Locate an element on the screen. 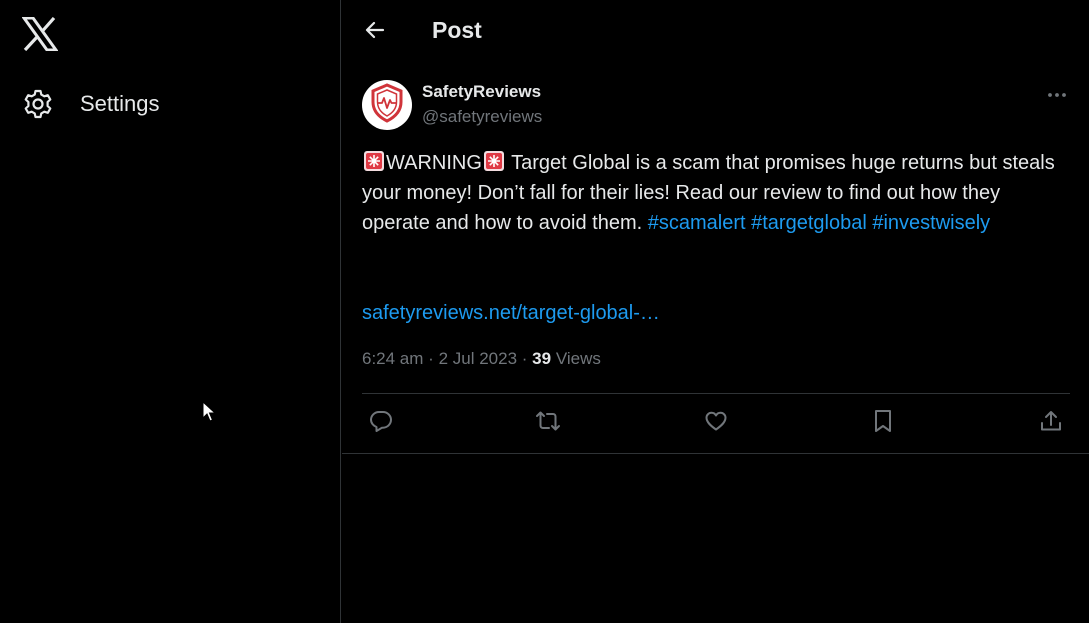 The width and height of the screenshot is (1089, 623). post-text-warning: WARNING is located at coordinates (434, 163).